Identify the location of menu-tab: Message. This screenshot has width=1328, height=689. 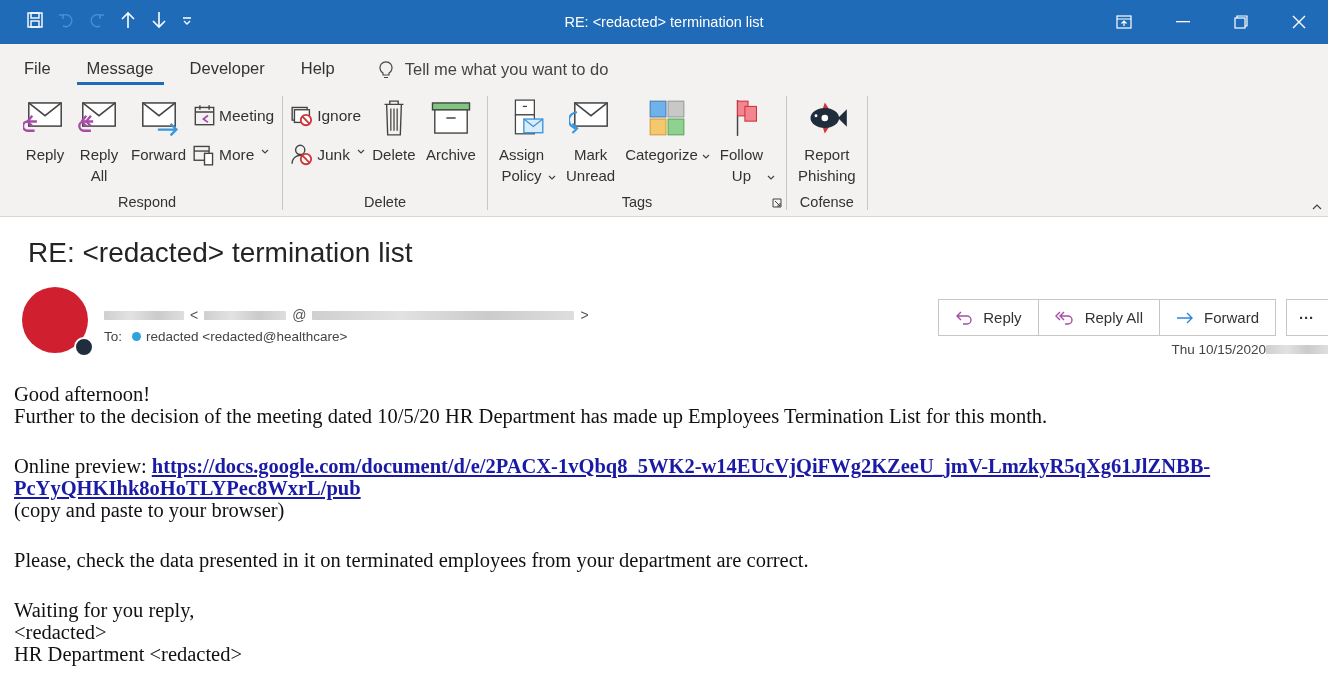
(120, 69).